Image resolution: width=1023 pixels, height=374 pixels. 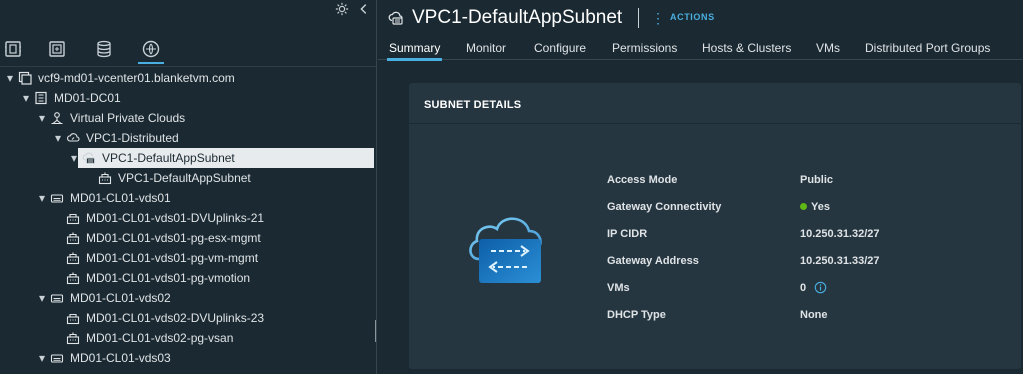 What do you see at coordinates (87, 98) in the screenshot?
I see `tree-node-label: MD01-DC01` at bounding box center [87, 98].